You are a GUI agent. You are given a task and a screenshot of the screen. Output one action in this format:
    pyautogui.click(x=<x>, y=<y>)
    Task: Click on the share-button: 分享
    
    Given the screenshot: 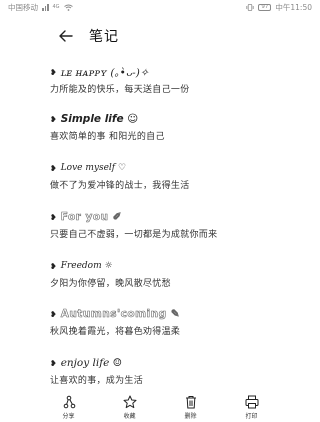 What is the action you would take?
    pyautogui.click(x=69, y=407)
    